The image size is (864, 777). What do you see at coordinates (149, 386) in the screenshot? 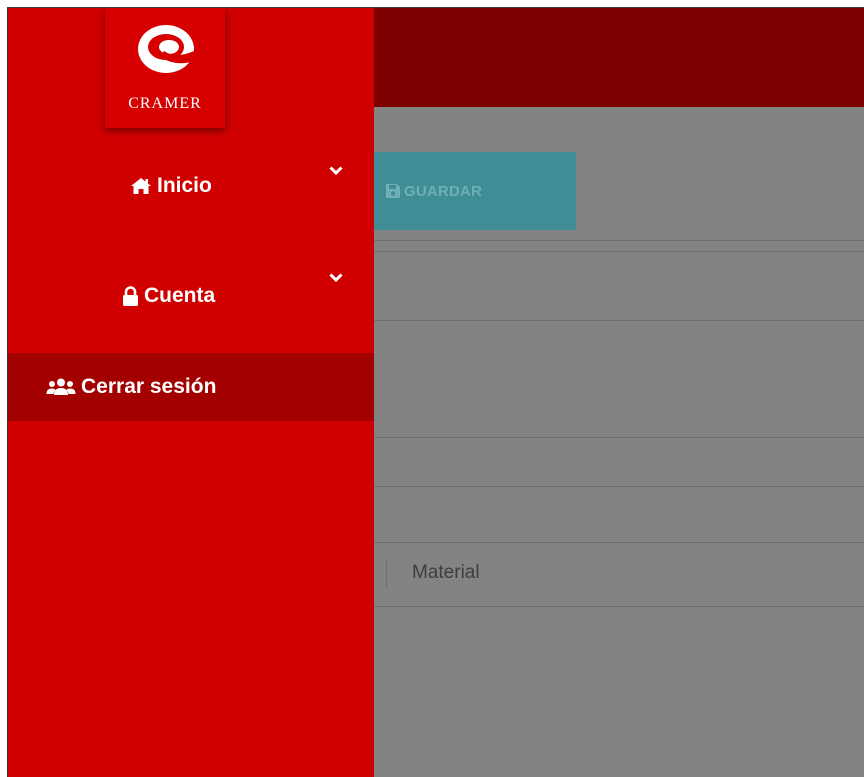
I see `sidebar-item-label: Cerrar sesión` at bounding box center [149, 386].